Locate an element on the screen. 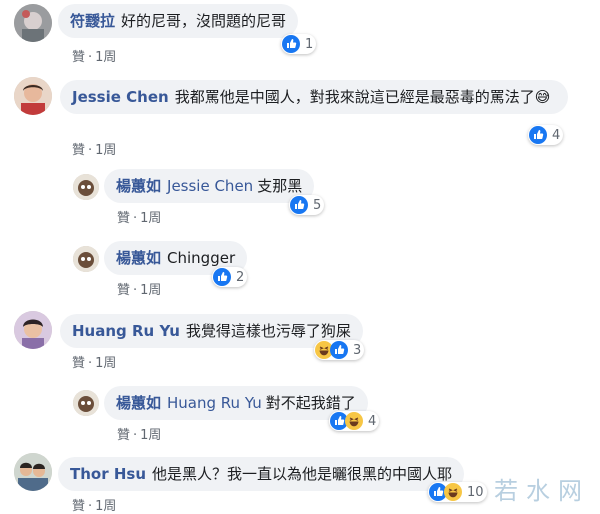 This screenshot has height=514, width=600. mention-link: Huang Ru Yu is located at coordinates (214, 403).